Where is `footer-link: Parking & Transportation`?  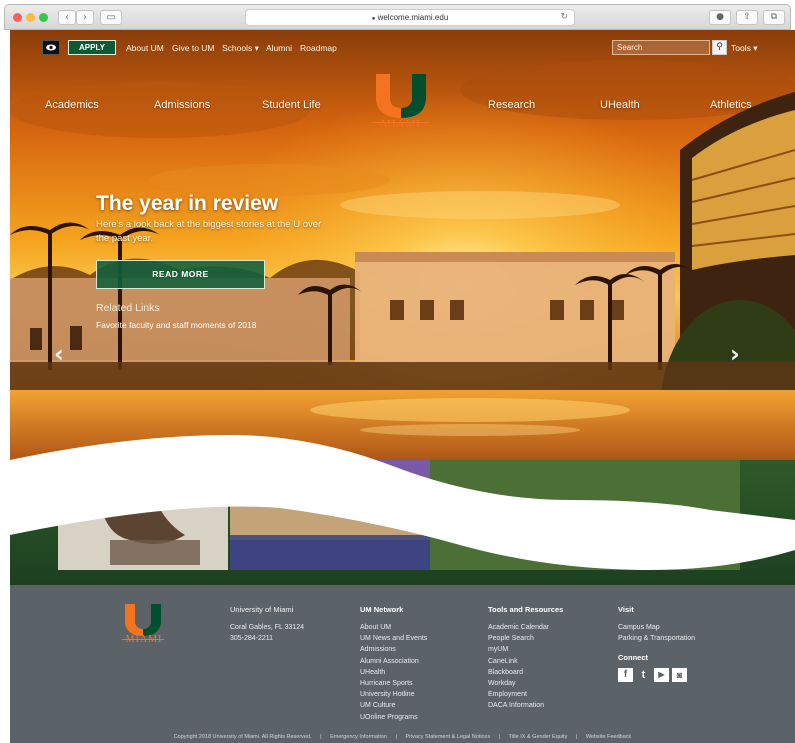 footer-link: Parking & Transportation is located at coordinates (656, 638).